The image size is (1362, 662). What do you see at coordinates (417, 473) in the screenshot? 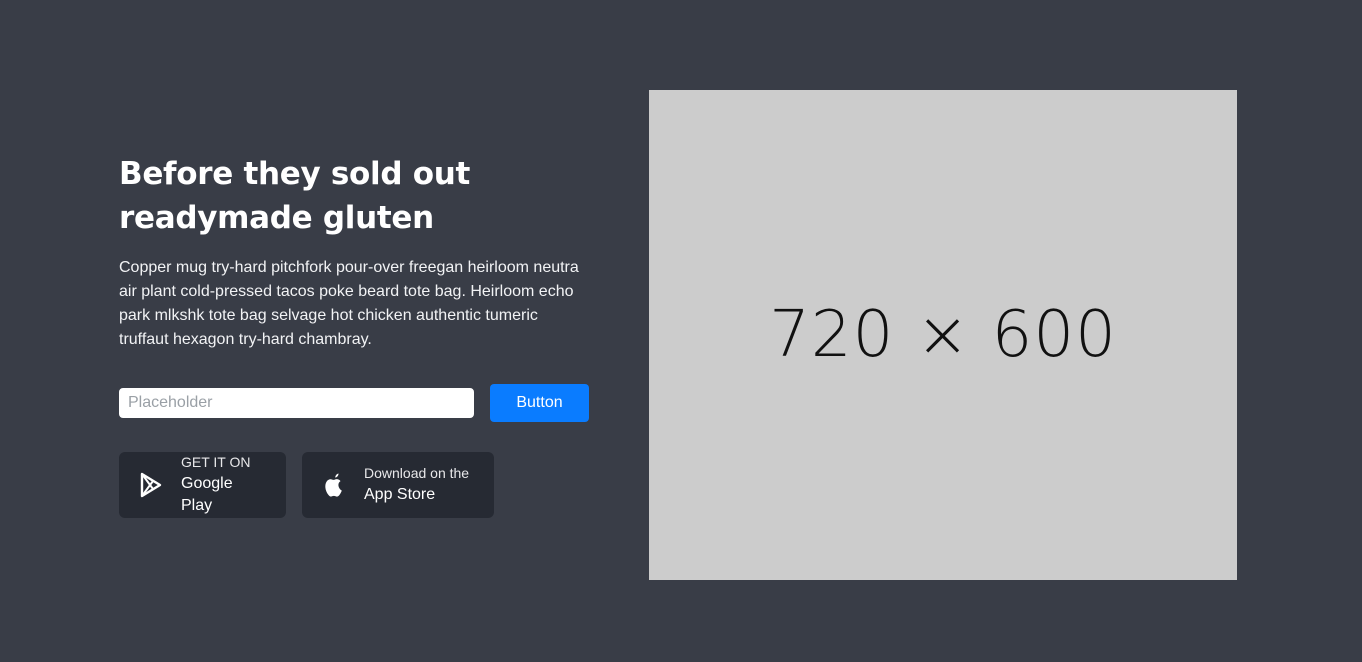
I see `app-store-small-label: Download on the` at bounding box center [417, 473].